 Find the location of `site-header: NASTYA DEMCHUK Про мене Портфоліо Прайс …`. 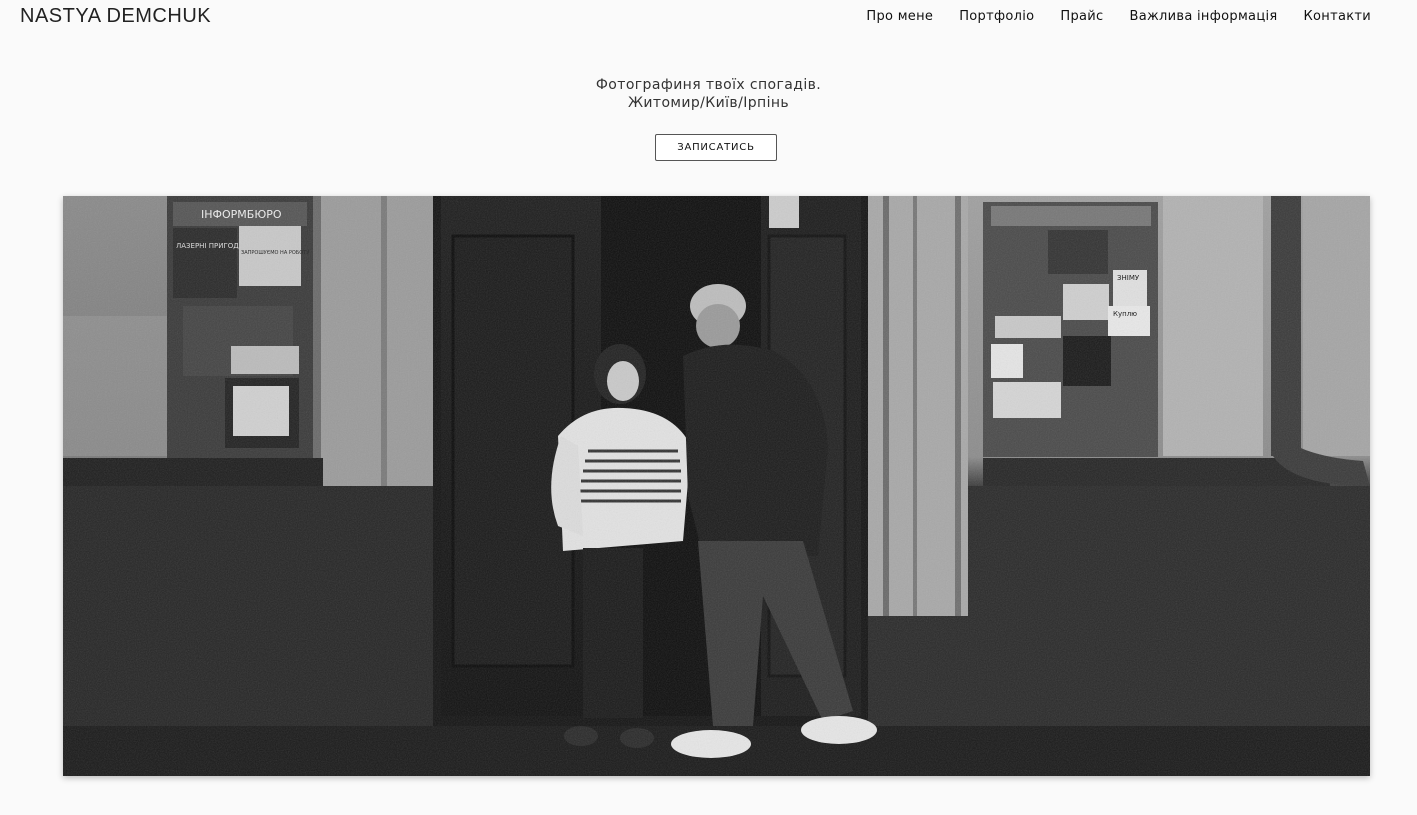

site-header: NASTYA DEMCHUK Про мене Портфоліо Прайс … is located at coordinates (708, 17).